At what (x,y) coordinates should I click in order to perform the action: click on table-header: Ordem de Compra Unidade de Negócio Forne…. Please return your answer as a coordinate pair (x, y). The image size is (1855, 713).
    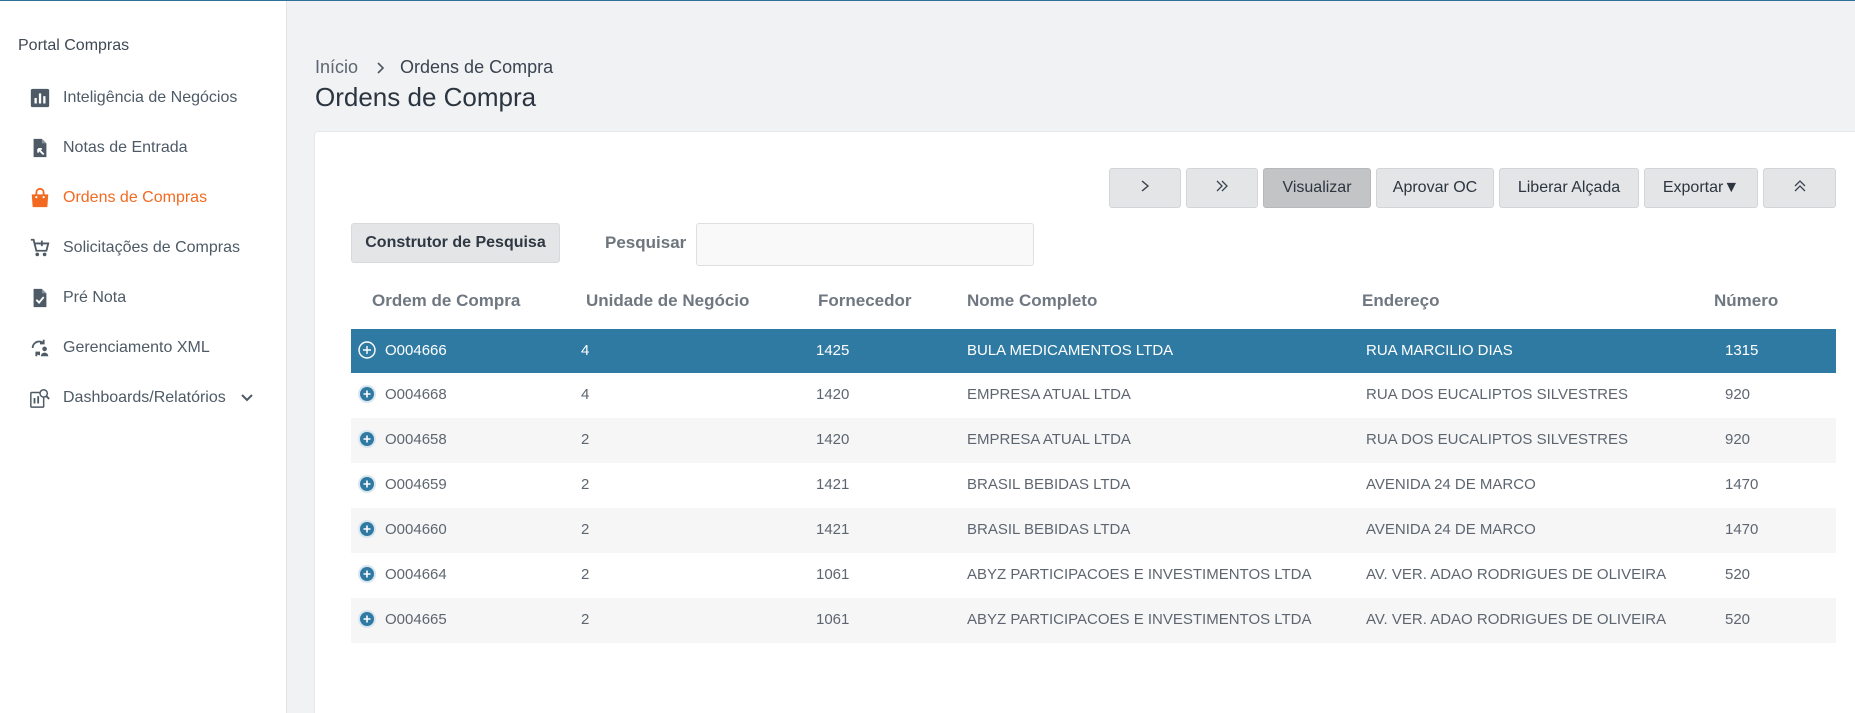
    Looking at the image, I should click on (1093, 304).